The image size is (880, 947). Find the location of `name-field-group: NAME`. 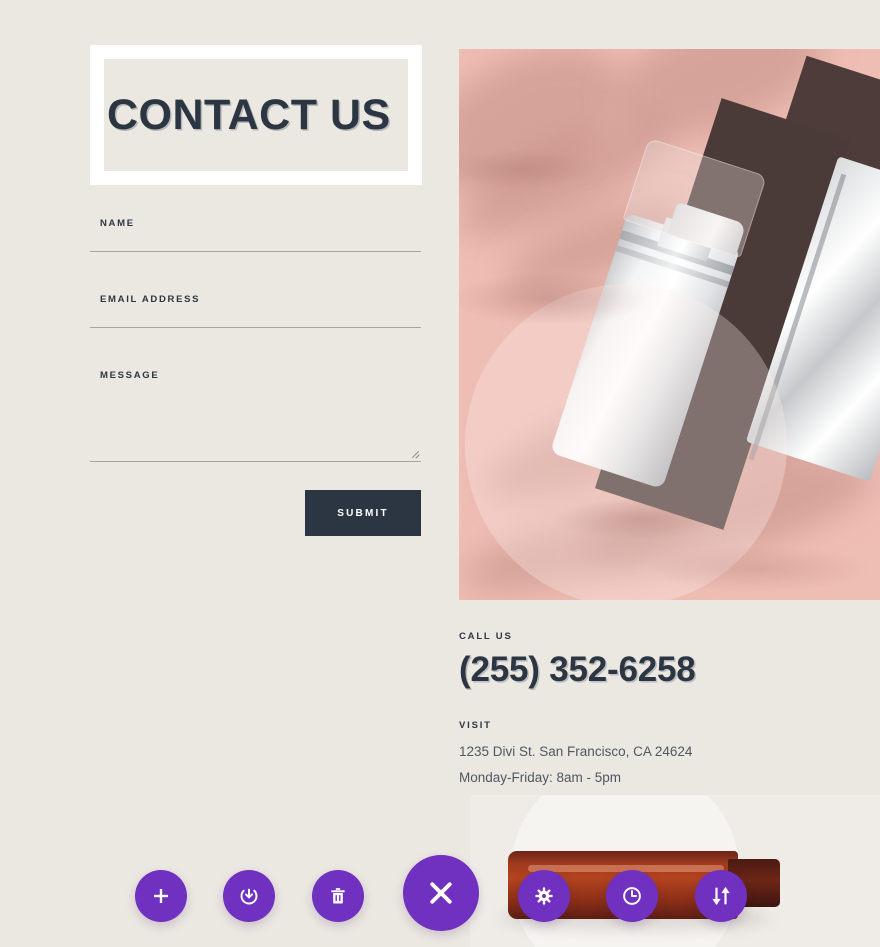

name-field-group: NAME is located at coordinates (255, 235).